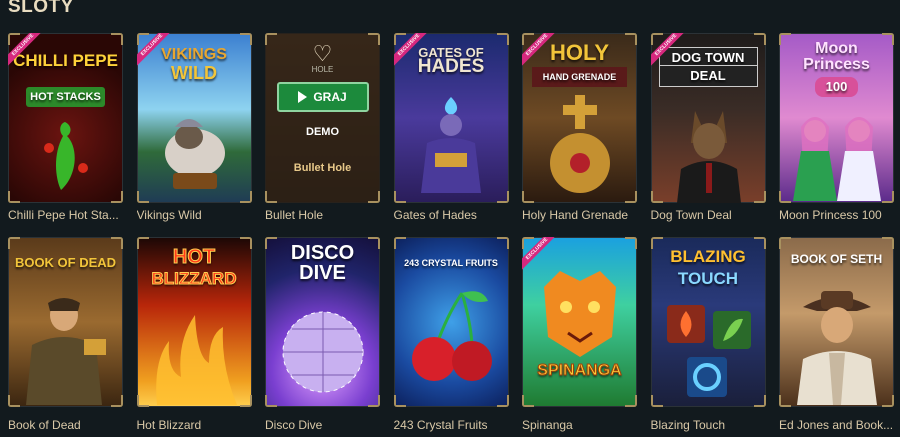  I want to click on game-thumbnail: BOOK OF DEAD, so click(65, 322).